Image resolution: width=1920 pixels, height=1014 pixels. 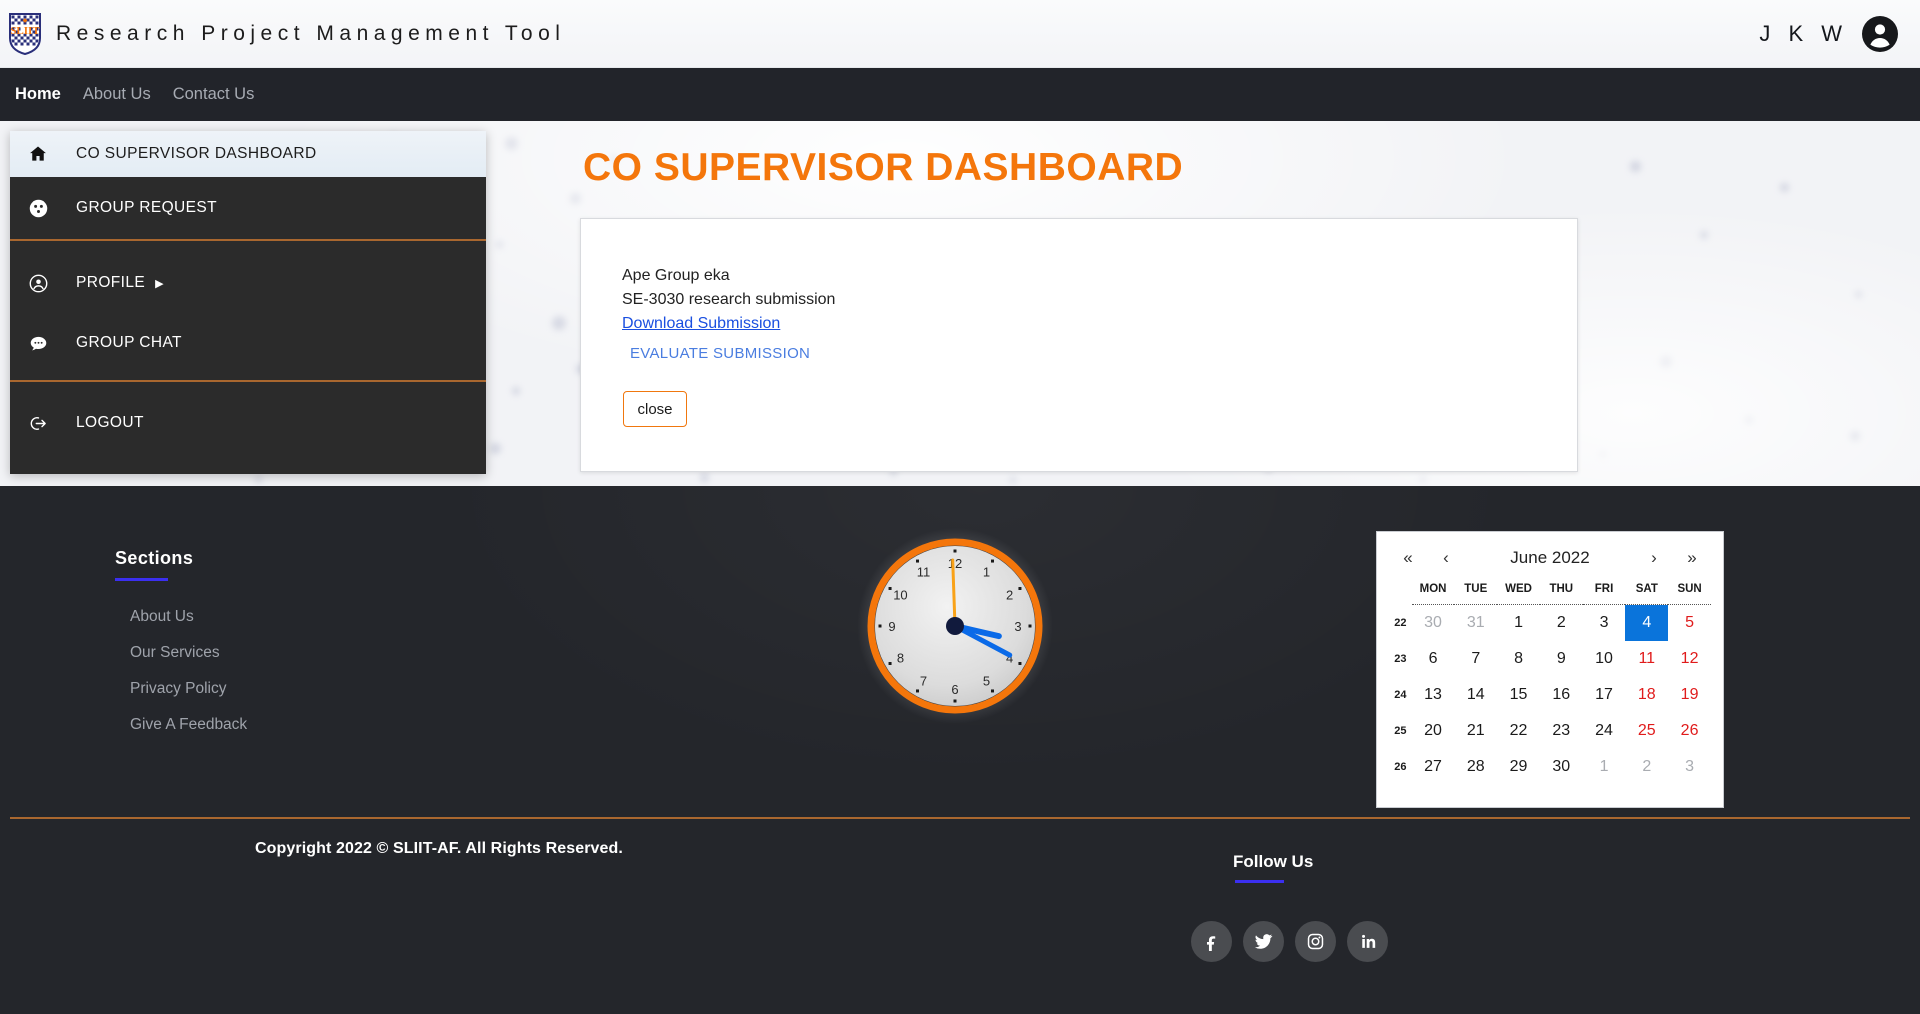 What do you see at coordinates (188, 689) in the screenshot?
I see `footer-link-privacy-policy: Privacy Policy` at bounding box center [188, 689].